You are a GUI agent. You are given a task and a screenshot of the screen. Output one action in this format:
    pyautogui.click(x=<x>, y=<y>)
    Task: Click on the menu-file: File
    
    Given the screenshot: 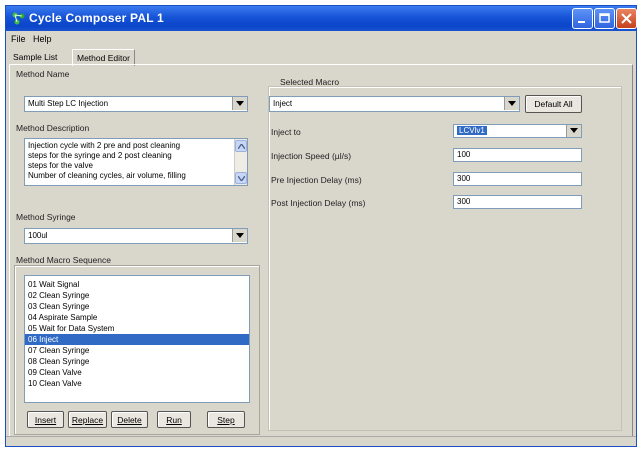 What is the action you would take?
    pyautogui.click(x=18, y=39)
    